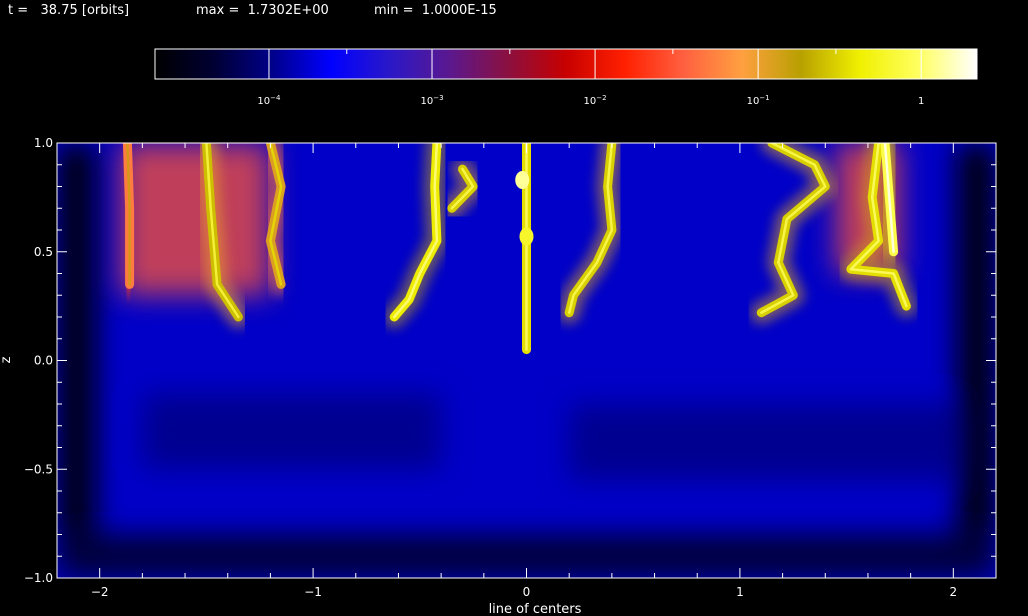 This screenshot has height=616, width=1028. I want to click on x-tick-label: 2, so click(953, 592).